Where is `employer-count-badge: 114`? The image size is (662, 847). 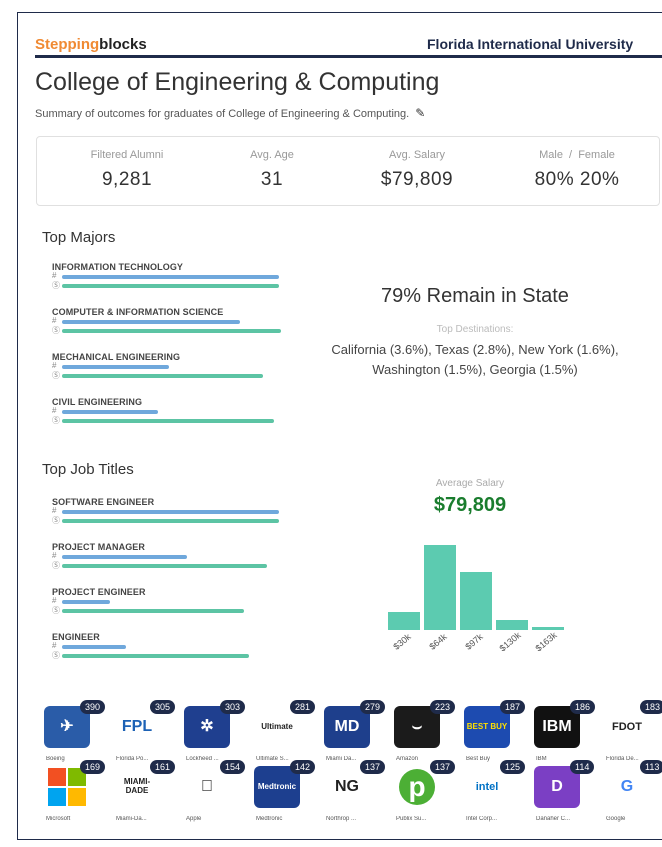 employer-count-badge: 114 is located at coordinates (582, 767).